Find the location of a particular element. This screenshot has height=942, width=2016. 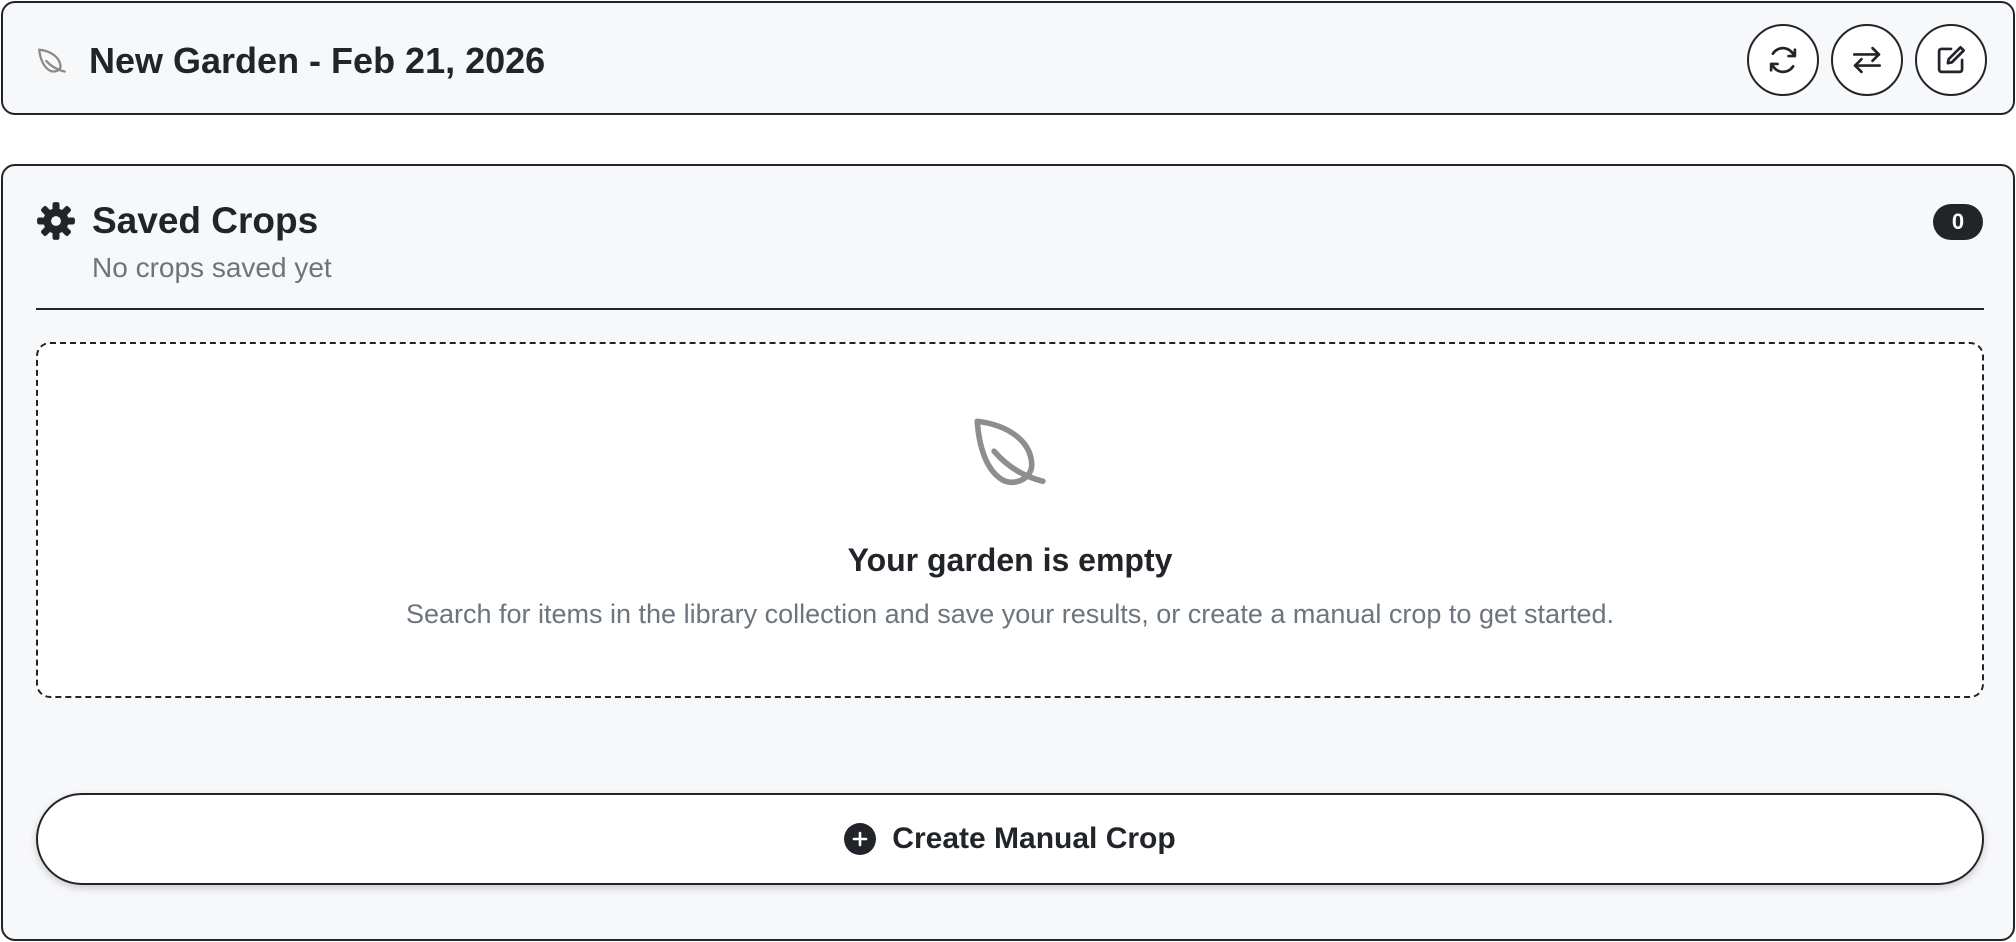

create-manual-crop-button: Create Manual Crop is located at coordinates (1010, 839).